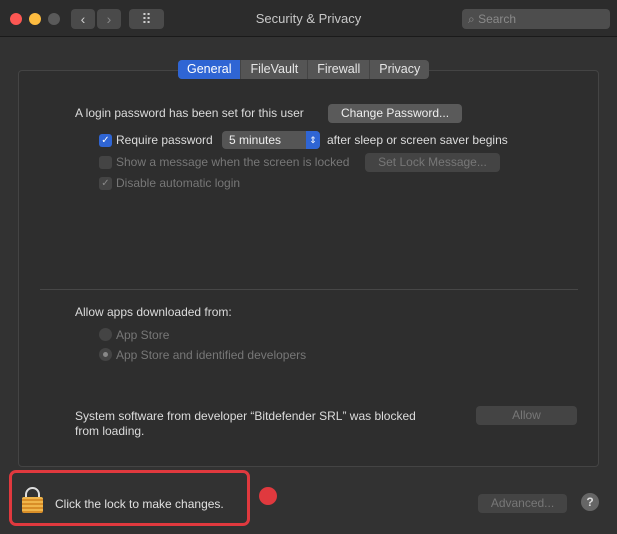  What do you see at coordinates (313, 140) in the screenshot?
I see `stepper-arrows-icon: ⇕` at bounding box center [313, 140].